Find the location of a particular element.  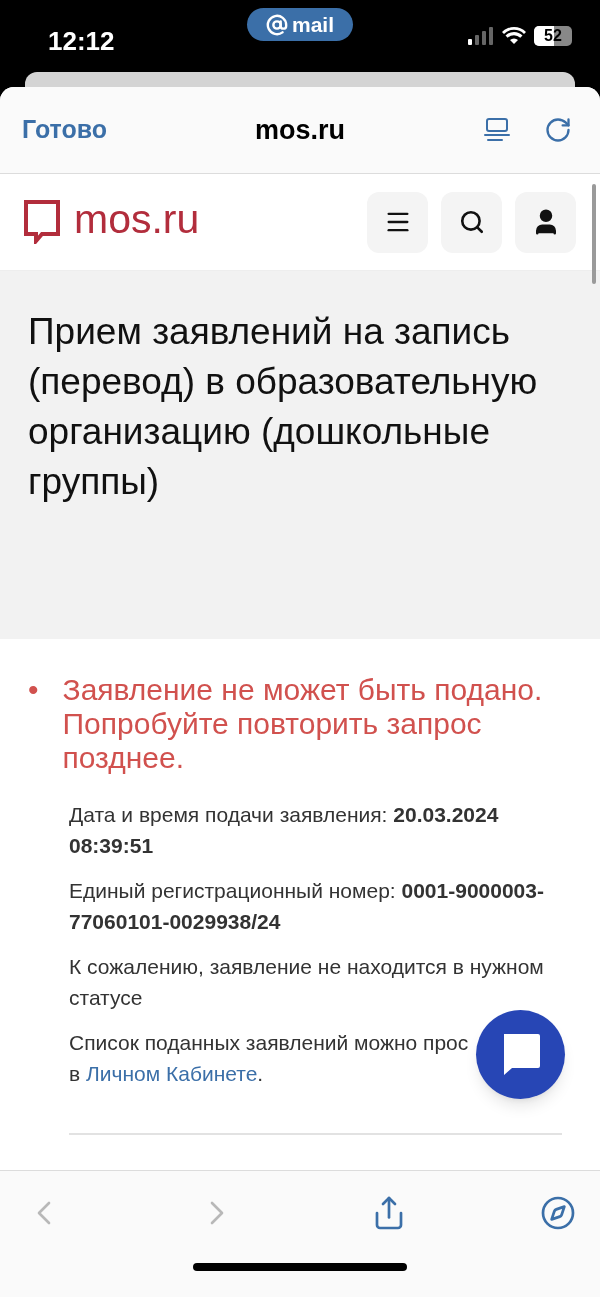

compass-icon is located at coordinates (558, 1213).